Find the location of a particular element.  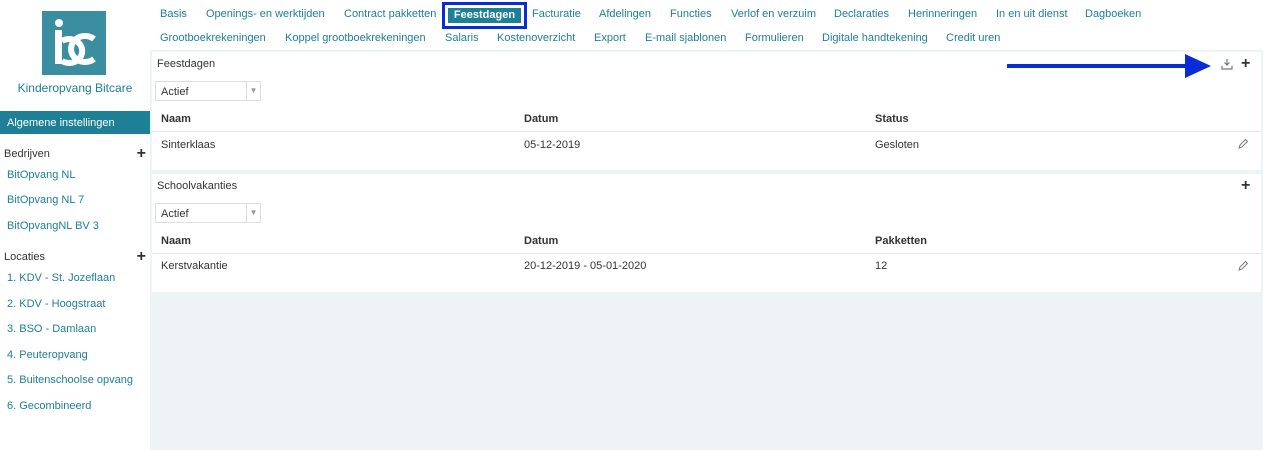

sidebar-item-locatie-5: 5. Buitenschoolse opvang is located at coordinates (70, 380).